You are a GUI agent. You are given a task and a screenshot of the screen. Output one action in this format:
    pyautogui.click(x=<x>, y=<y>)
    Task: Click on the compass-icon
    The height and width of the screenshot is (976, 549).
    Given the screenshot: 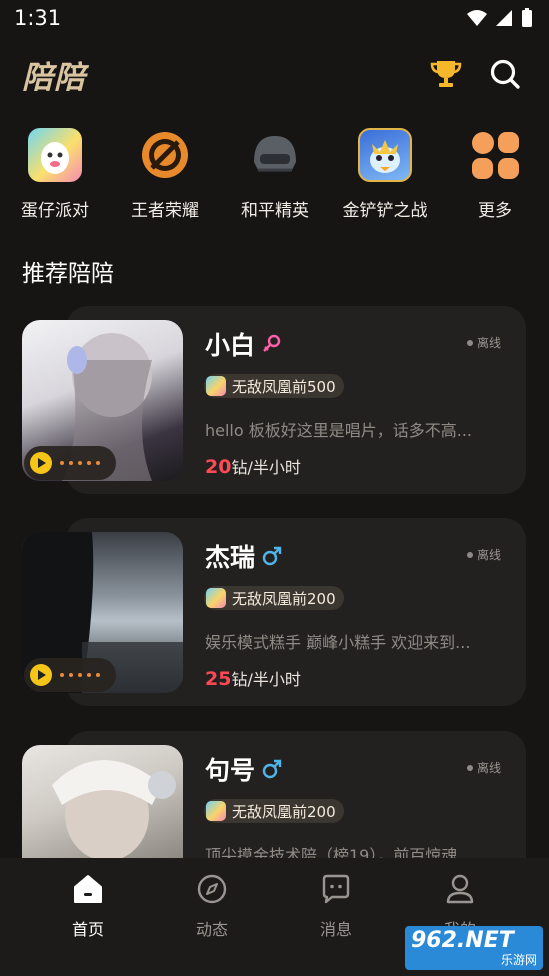 What is the action you would take?
    pyautogui.click(x=212, y=889)
    